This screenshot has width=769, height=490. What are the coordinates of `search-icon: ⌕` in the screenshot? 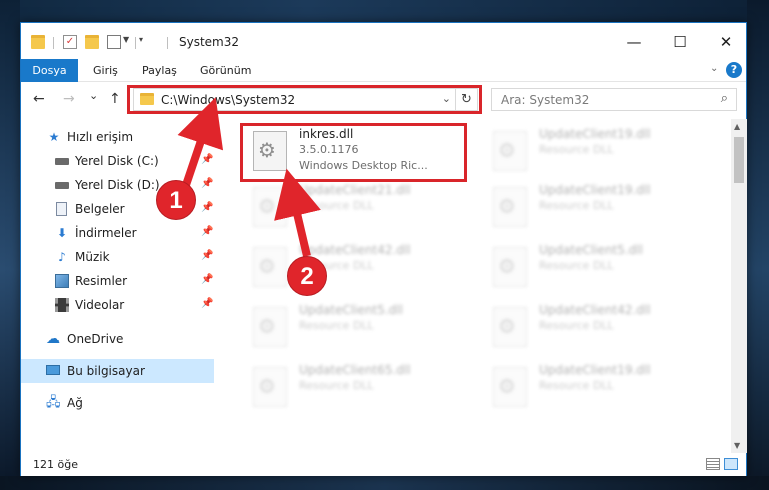 It's located at (724, 98).